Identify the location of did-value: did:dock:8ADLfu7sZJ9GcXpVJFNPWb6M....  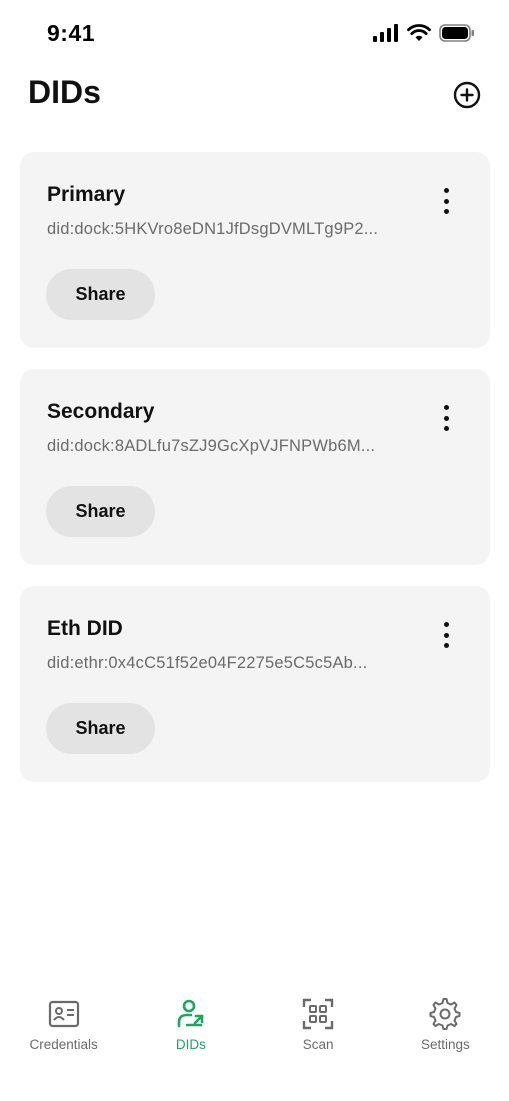
(211, 446).